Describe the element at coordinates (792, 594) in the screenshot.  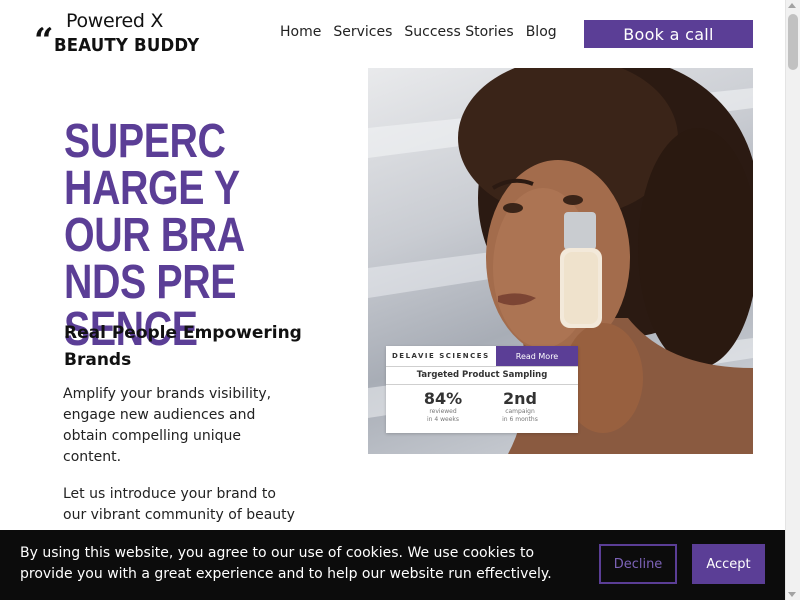
I see `scroll-down-arrow-icon` at that location.